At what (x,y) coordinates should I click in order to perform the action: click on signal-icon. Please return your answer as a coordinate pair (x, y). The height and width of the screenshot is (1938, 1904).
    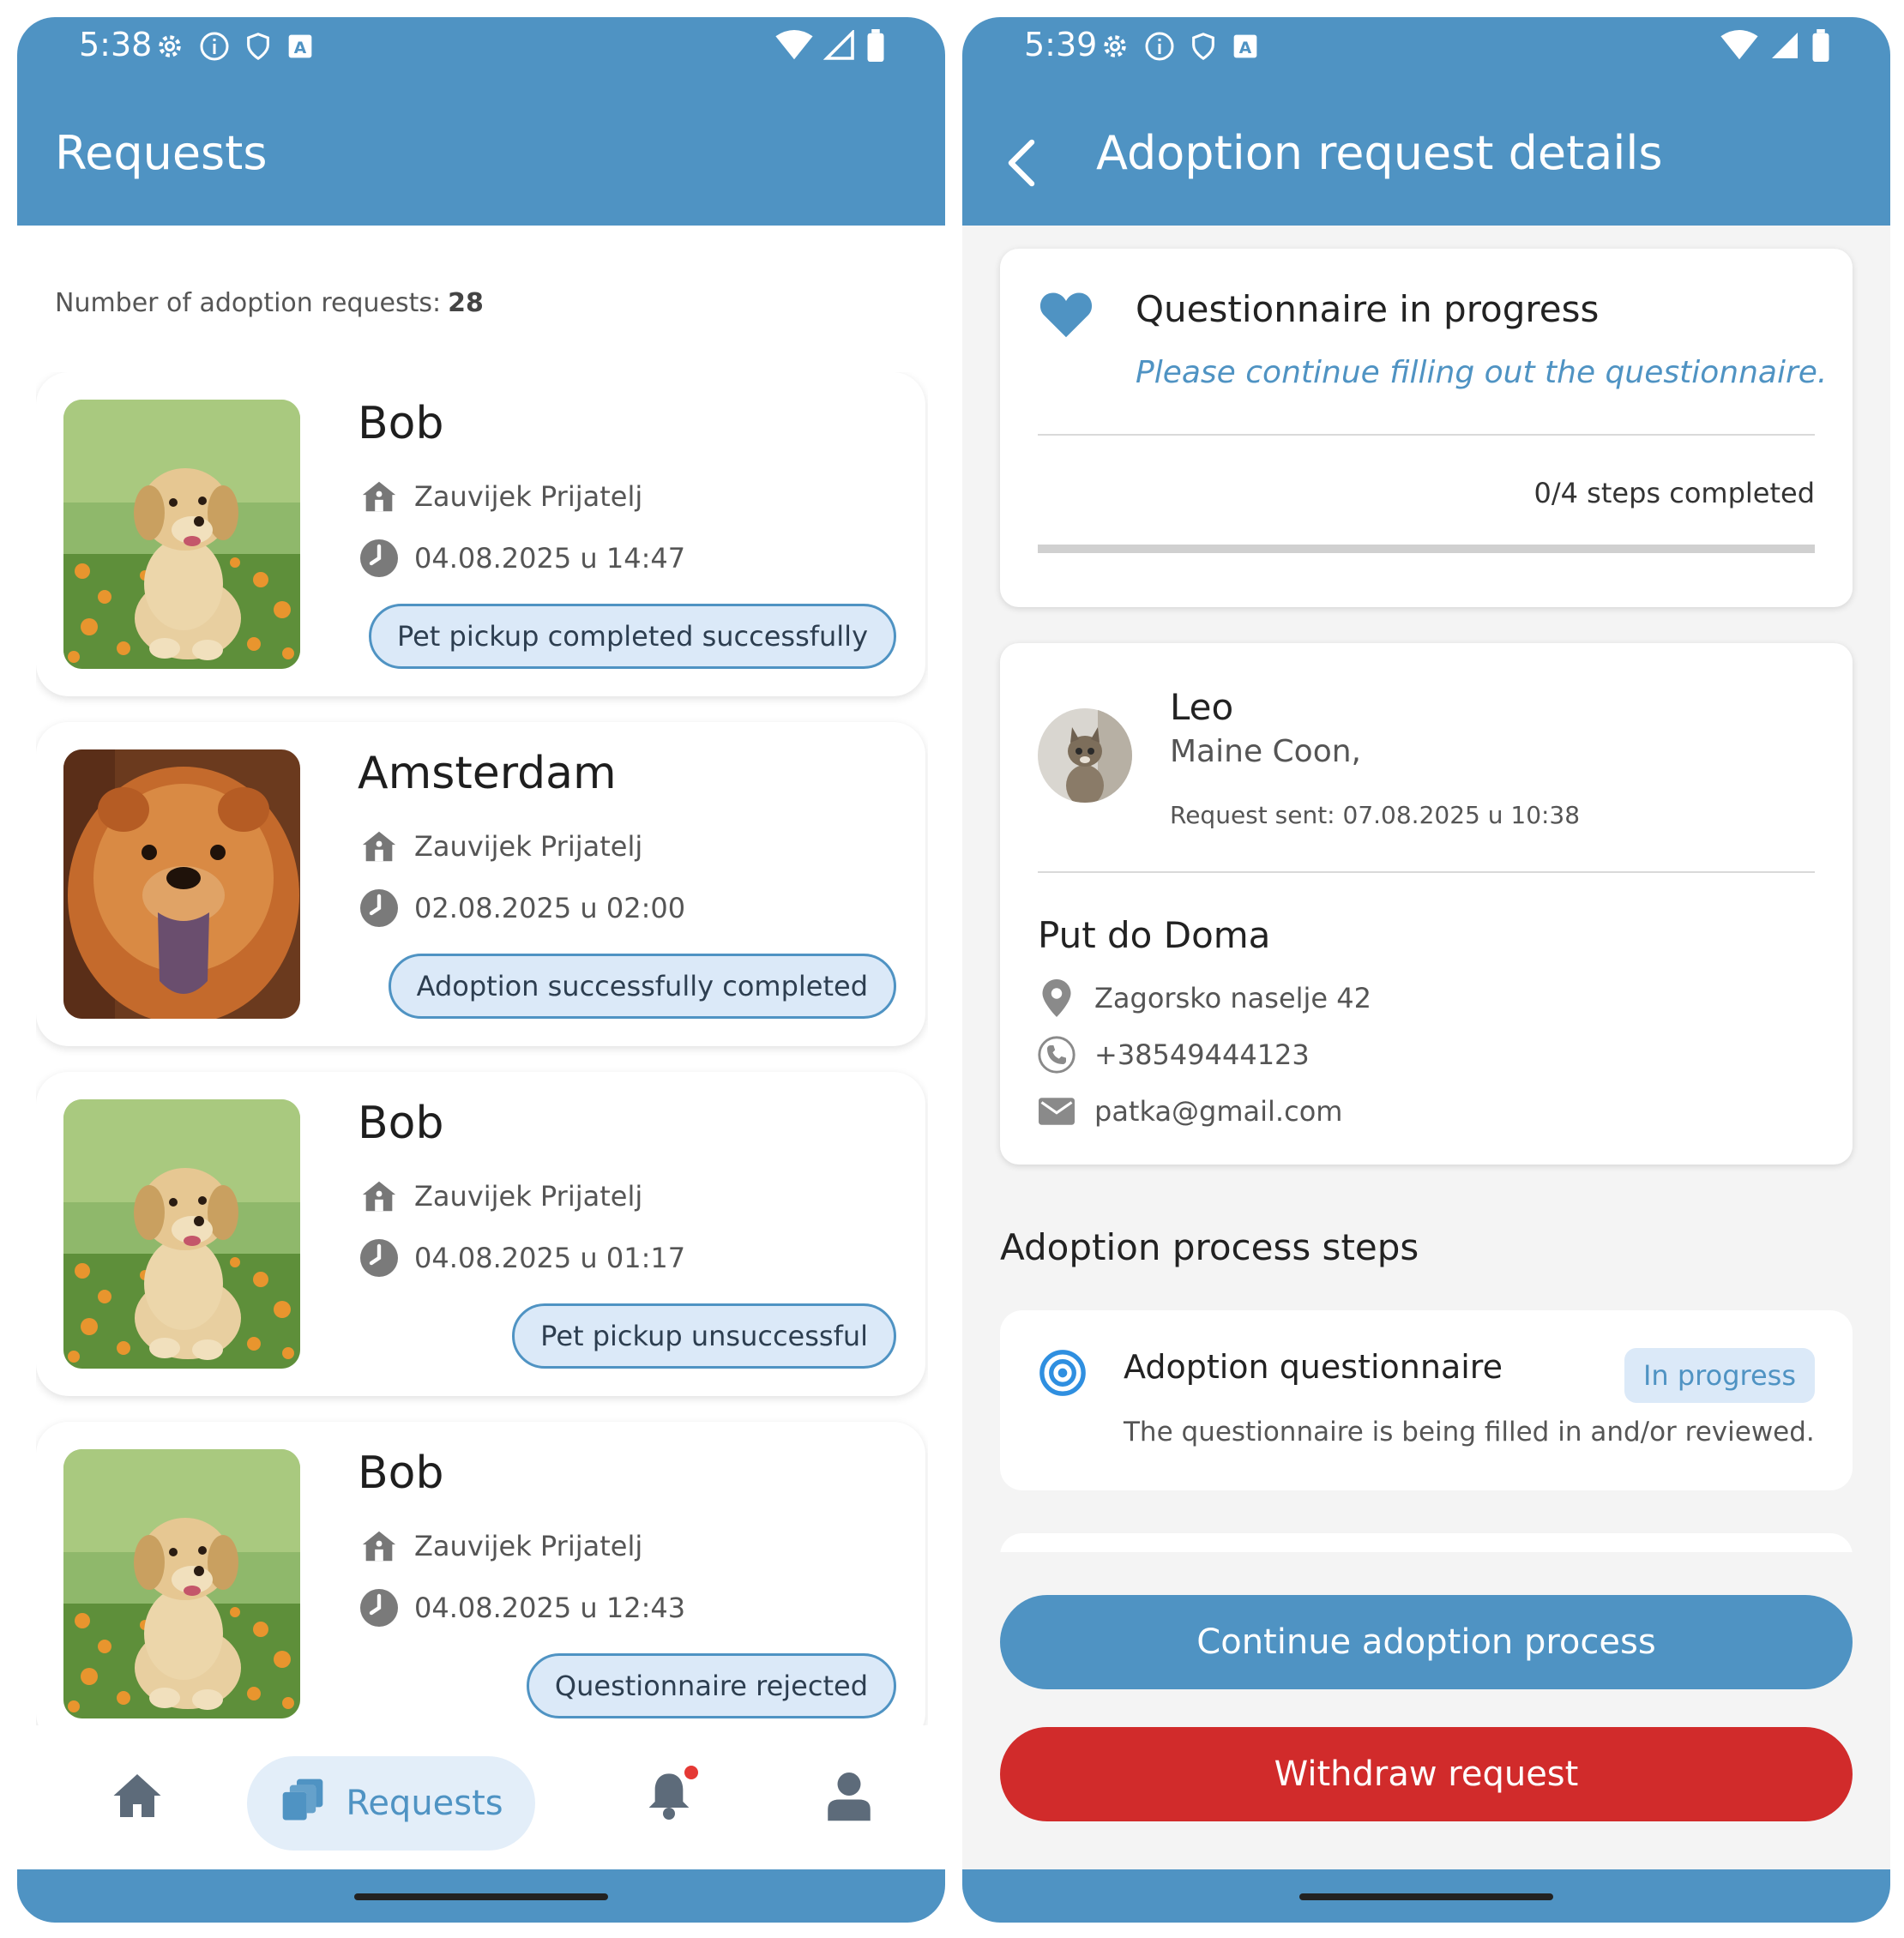
    Looking at the image, I should click on (1785, 47).